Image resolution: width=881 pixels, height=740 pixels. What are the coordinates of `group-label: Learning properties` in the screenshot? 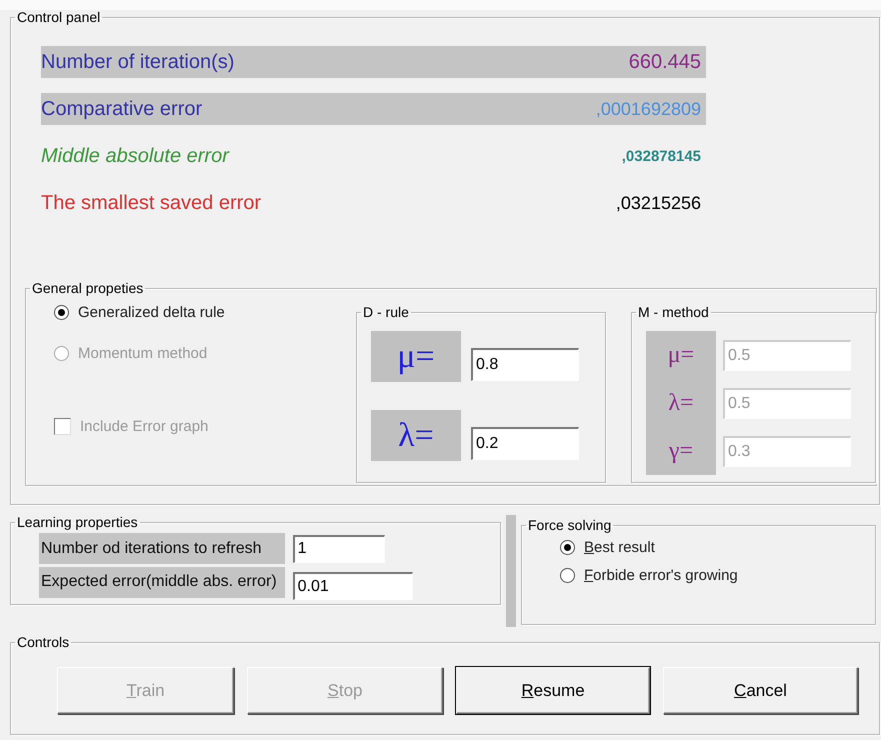 It's located at (77, 522).